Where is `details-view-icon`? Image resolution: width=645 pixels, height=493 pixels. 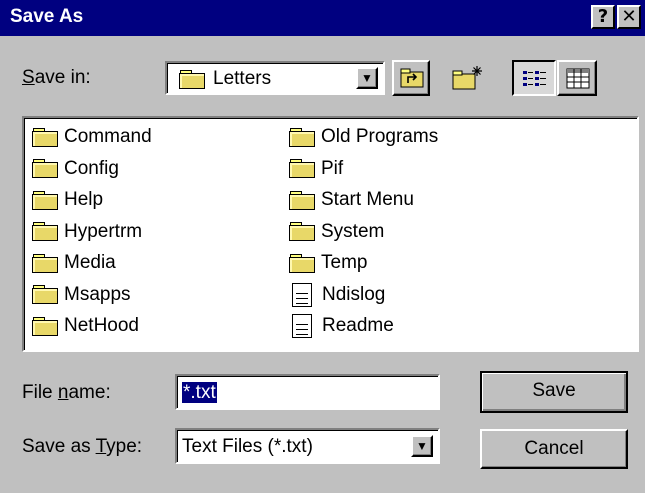 details-view-icon is located at coordinates (578, 78).